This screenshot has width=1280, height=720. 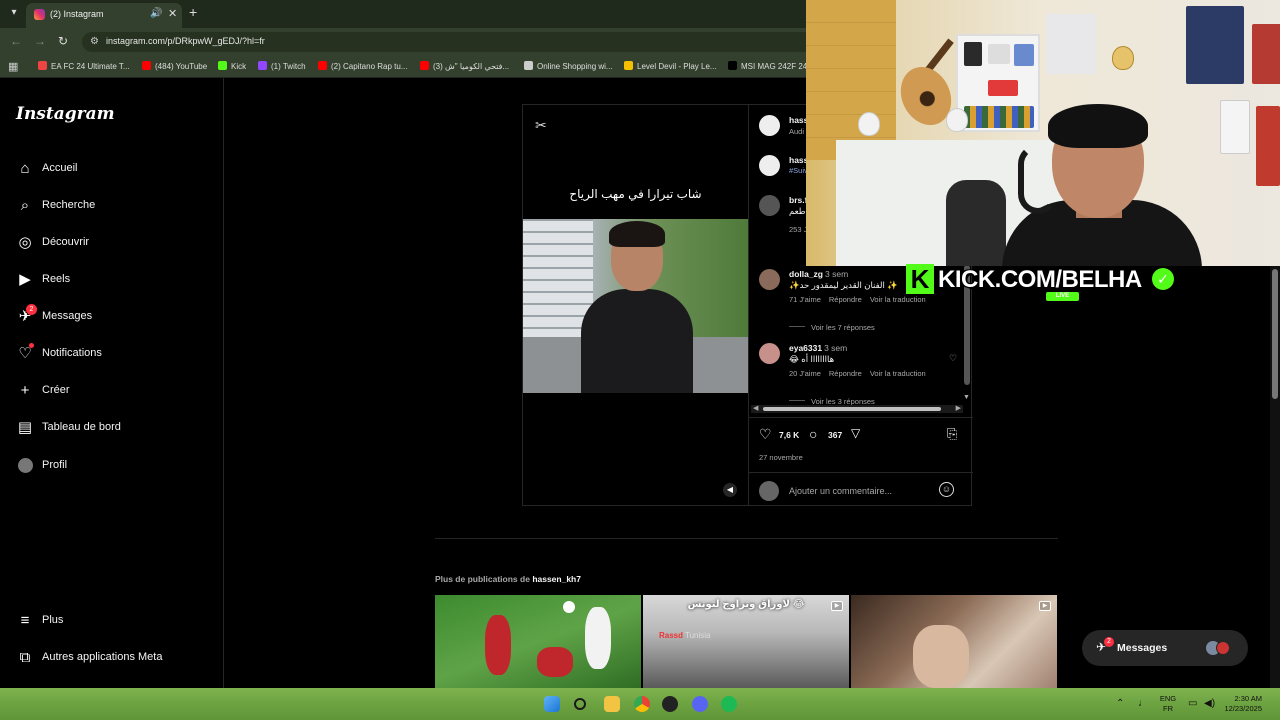 What do you see at coordinates (730, 490) in the screenshot?
I see `volume-icon: ◀` at bounding box center [730, 490].